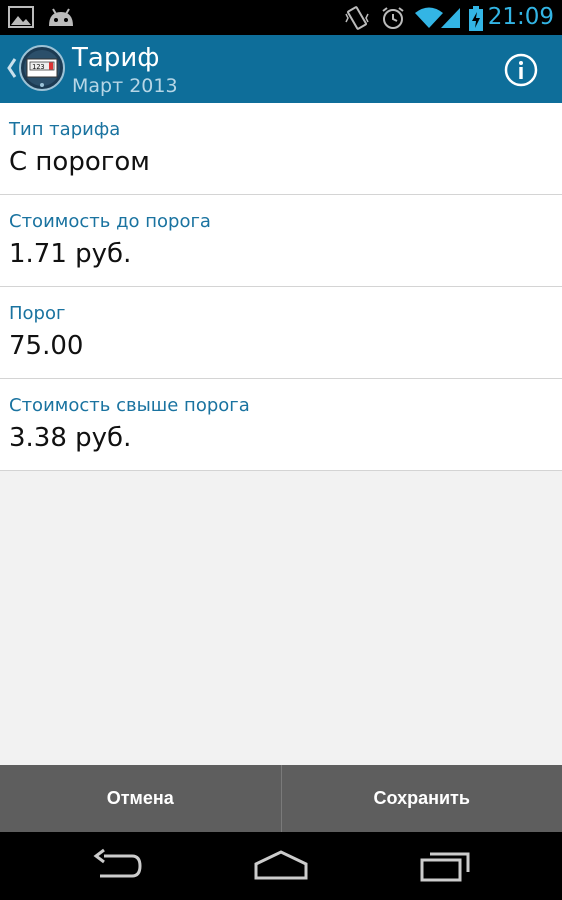  Describe the element at coordinates (445, 868) in the screenshot. I see `recent-apps-icon` at that location.